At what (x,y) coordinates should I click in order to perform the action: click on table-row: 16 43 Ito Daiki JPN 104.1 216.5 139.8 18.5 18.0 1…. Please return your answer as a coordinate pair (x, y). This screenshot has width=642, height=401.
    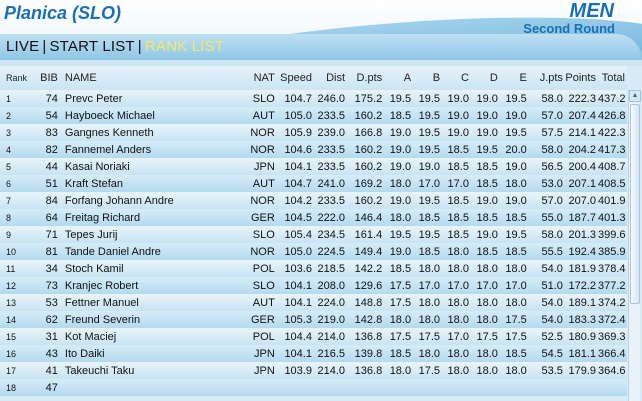
    Looking at the image, I should click on (313, 353).